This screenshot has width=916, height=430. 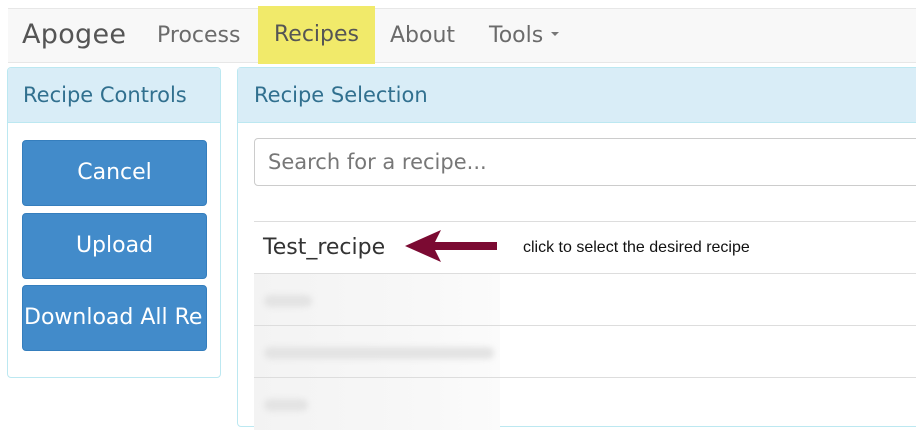 What do you see at coordinates (316, 35) in the screenshot?
I see `nav-recipes: Recipes` at bounding box center [316, 35].